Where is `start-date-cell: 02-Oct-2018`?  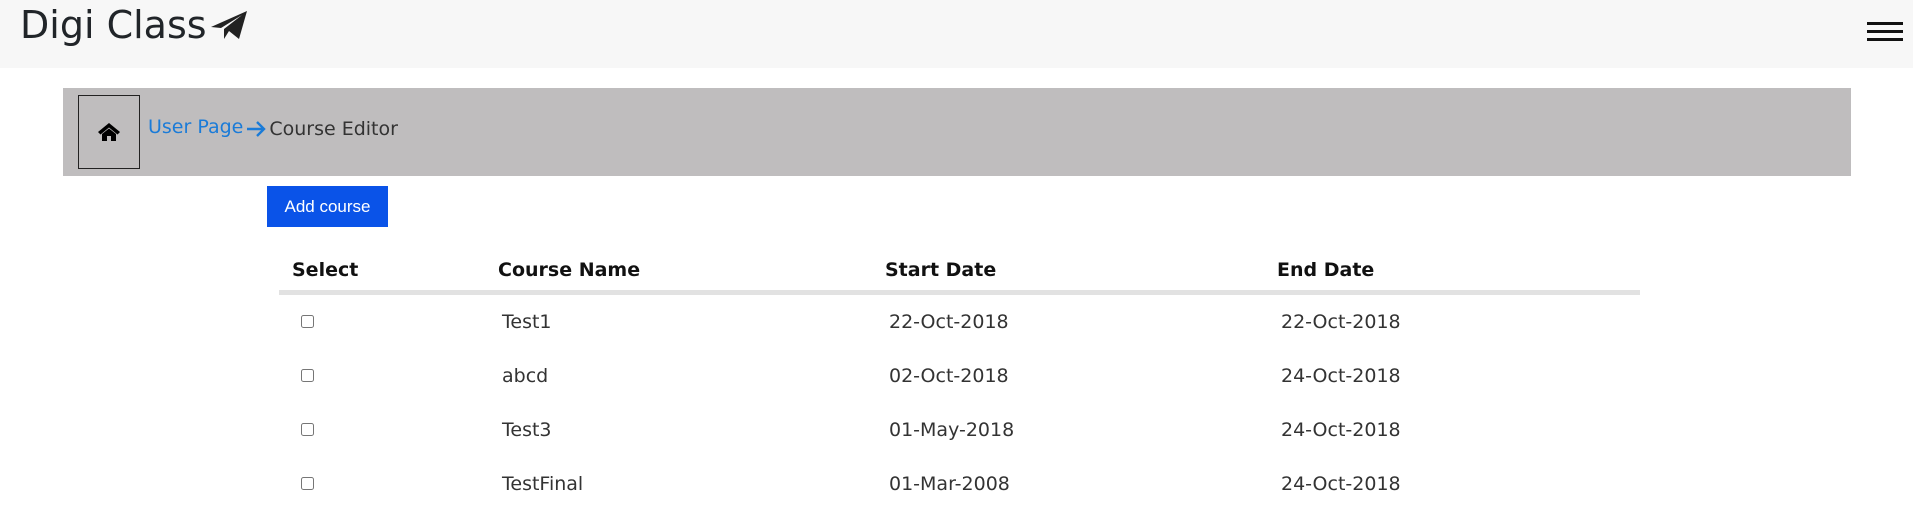
start-date-cell: 02-Oct-2018 is located at coordinates (949, 376).